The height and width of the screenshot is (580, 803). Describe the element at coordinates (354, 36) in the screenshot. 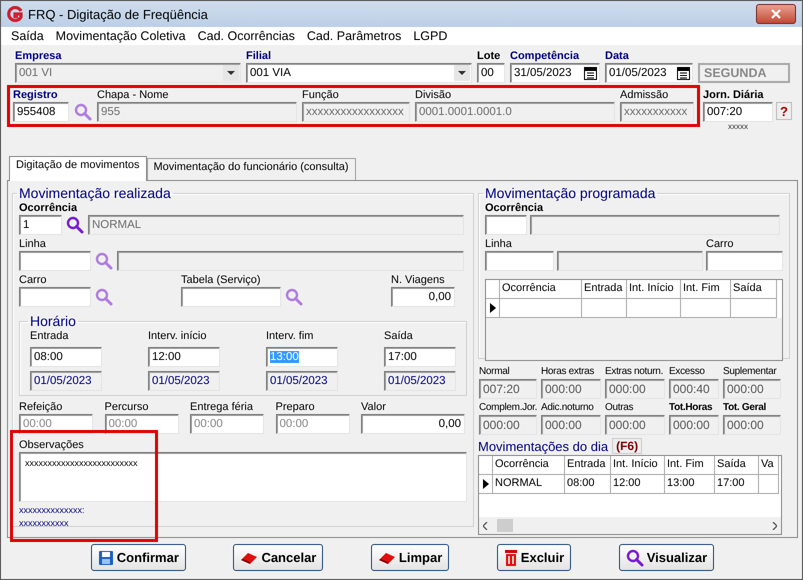

I see `menu-item: Cad. Parâmetros` at that location.